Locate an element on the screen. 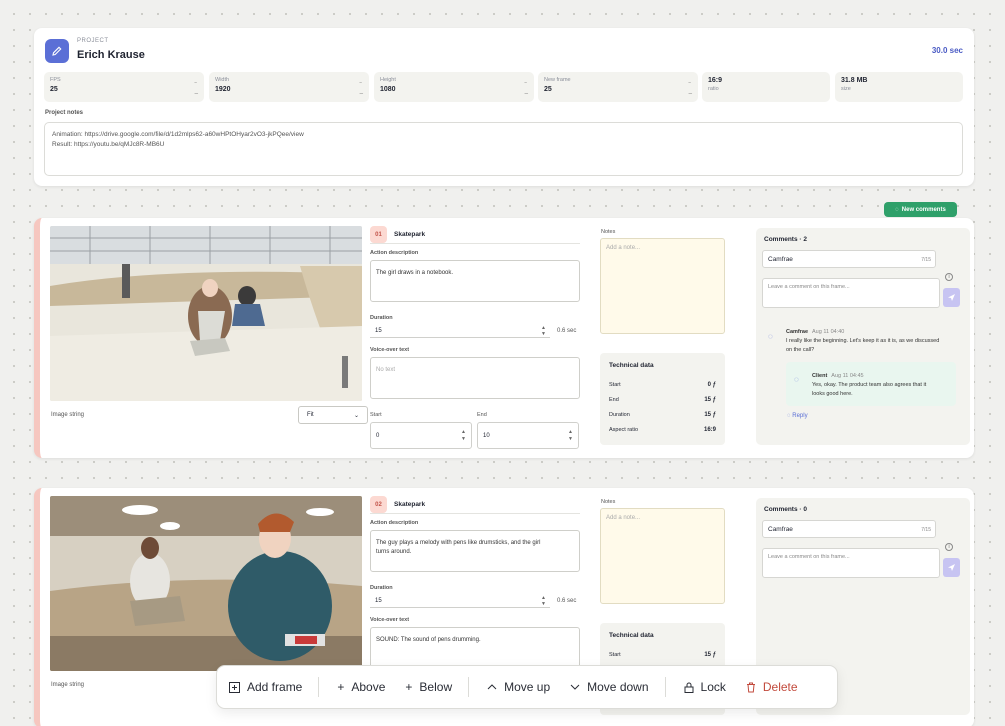  ratio-label: ratio is located at coordinates (713, 89).